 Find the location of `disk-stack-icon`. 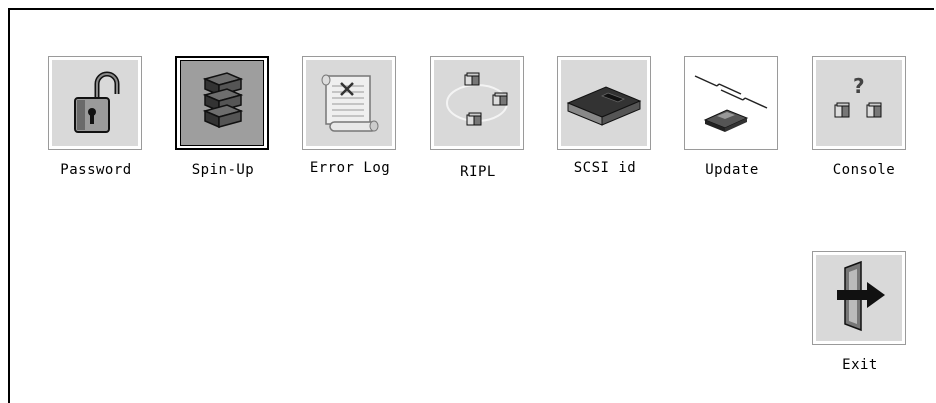

disk-stack-icon is located at coordinates (223, 100).